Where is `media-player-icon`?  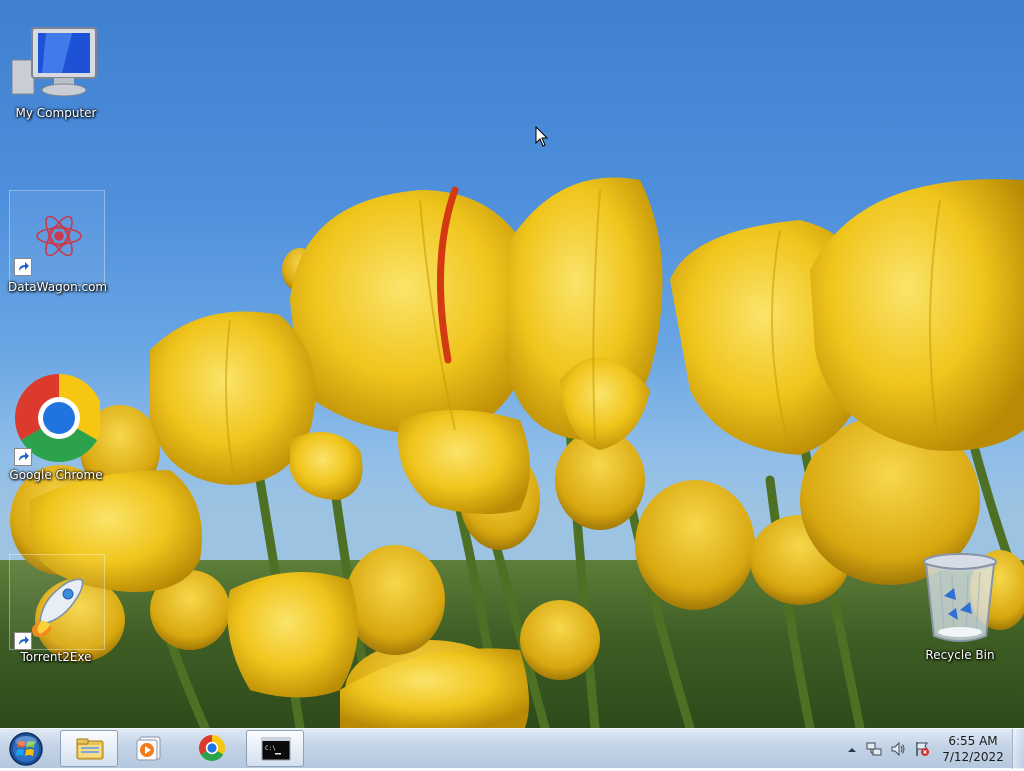
media-player-icon is located at coordinates (148, 748).